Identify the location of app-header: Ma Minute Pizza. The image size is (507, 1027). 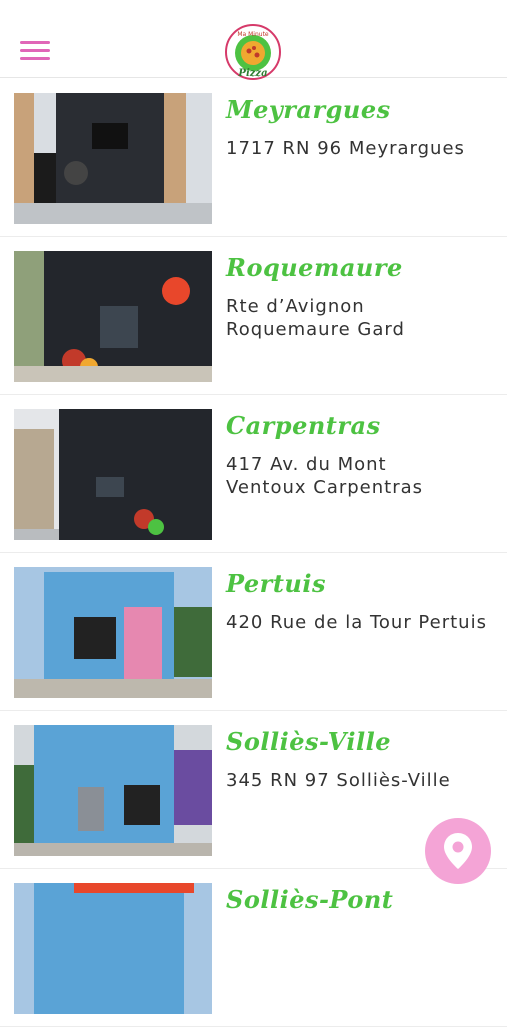
(253, 40).